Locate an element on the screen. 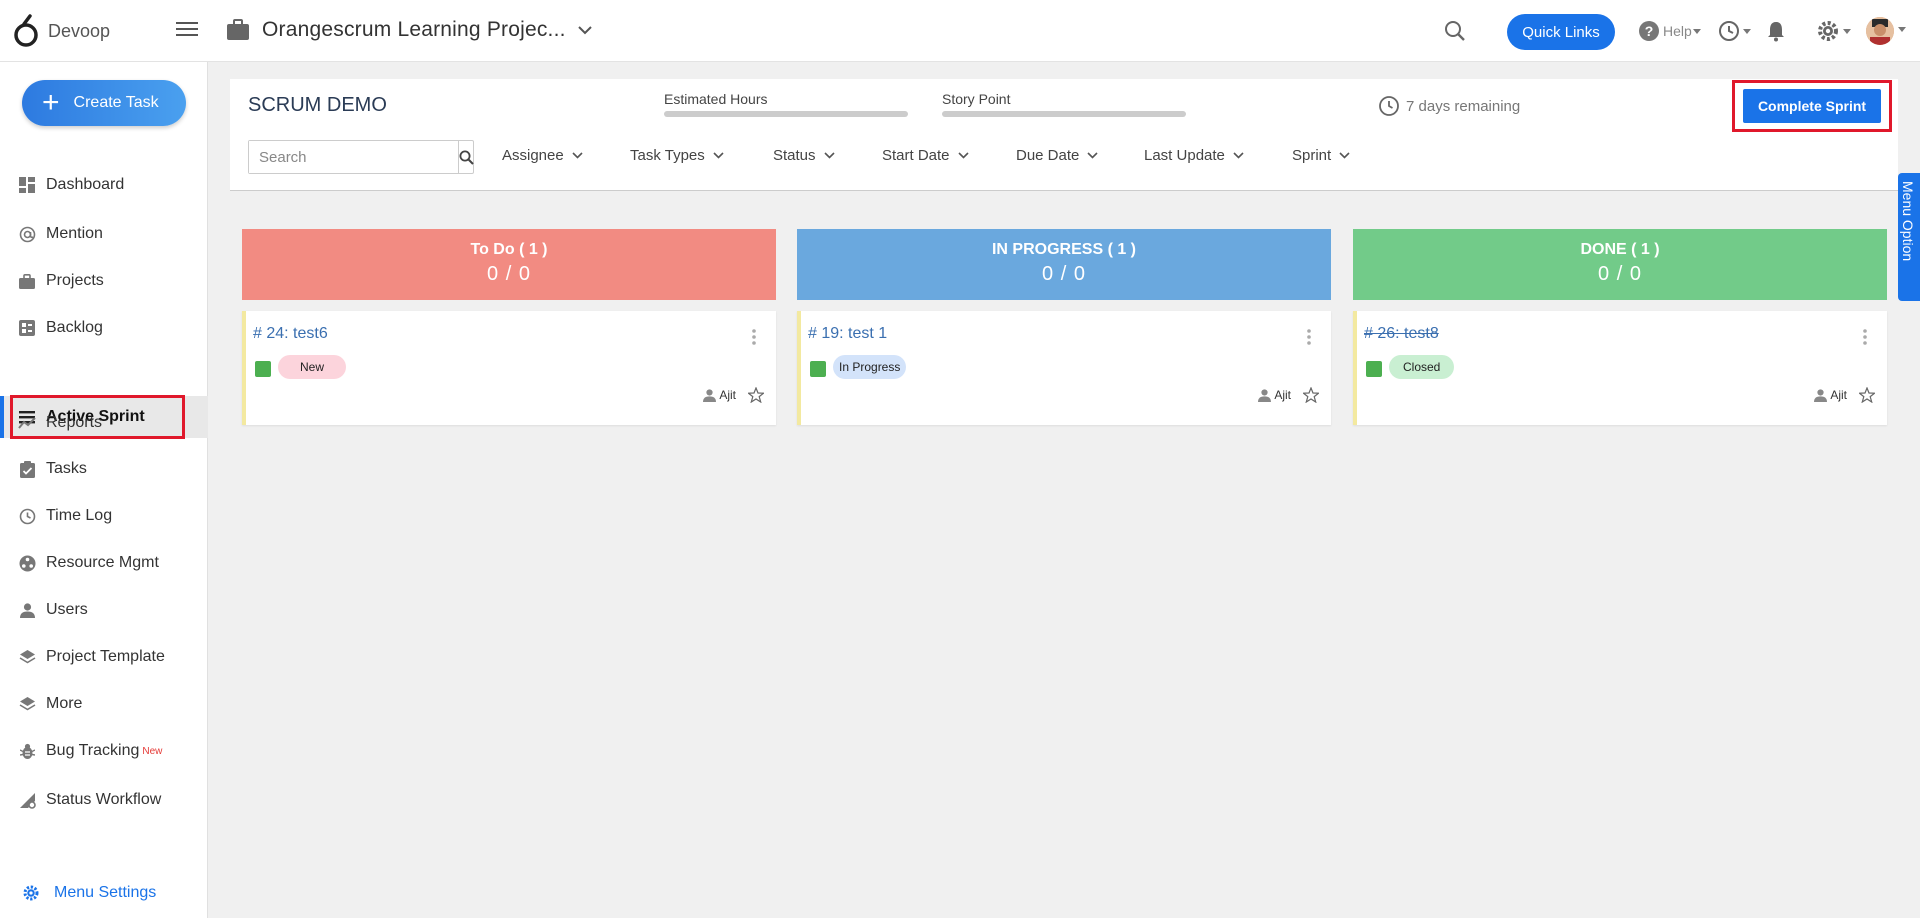 The image size is (1920, 918). create-task-button: + Create Task is located at coordinates (104, 103).